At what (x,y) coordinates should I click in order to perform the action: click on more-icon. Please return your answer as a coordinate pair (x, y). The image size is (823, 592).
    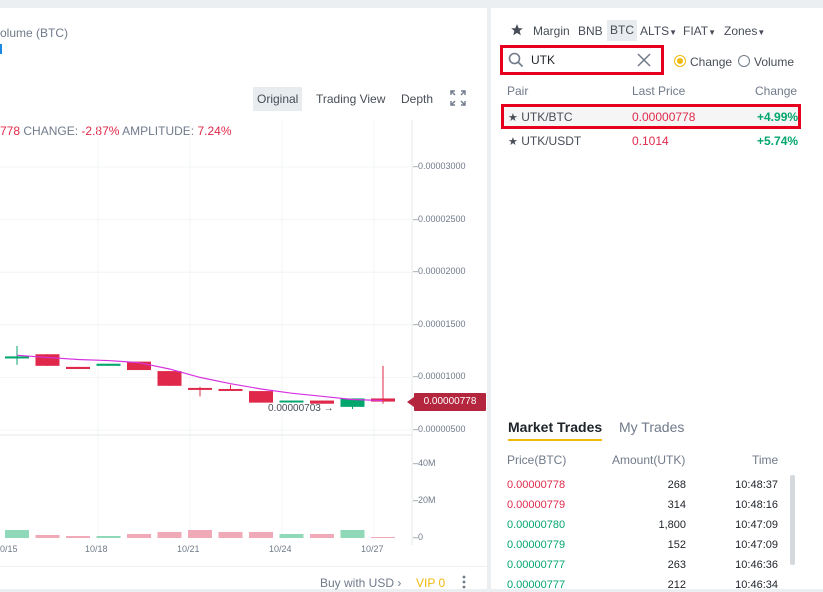
    Looking at the image, I should click on (464, 581).